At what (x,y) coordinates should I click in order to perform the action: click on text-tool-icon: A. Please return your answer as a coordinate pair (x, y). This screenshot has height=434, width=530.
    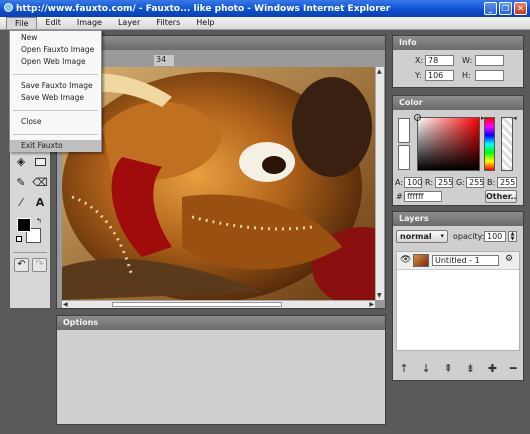
    Looking at the image, I should click on (40, 203).